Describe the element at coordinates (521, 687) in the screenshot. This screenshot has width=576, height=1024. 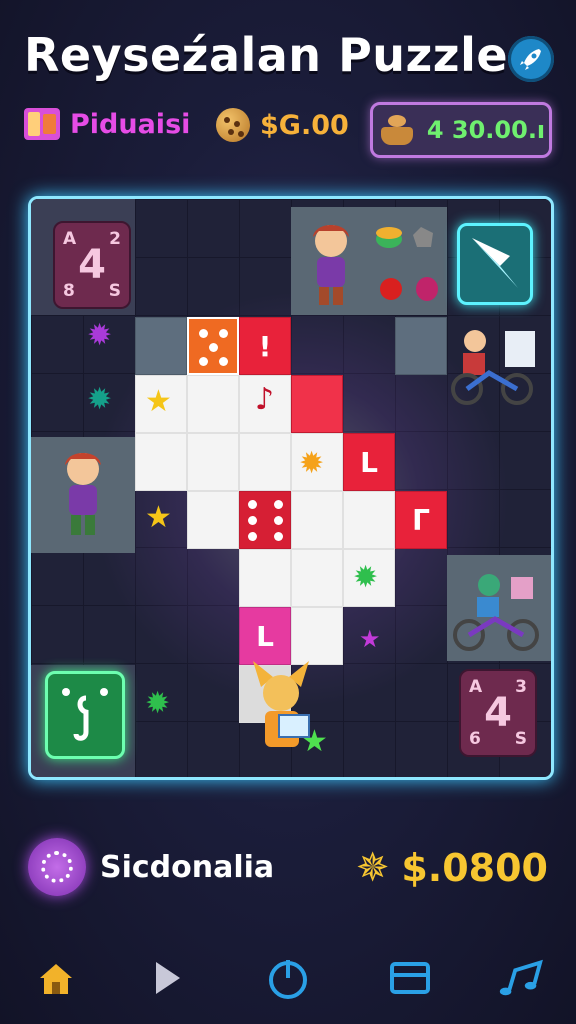
I see `card-corner: 3` at that location.